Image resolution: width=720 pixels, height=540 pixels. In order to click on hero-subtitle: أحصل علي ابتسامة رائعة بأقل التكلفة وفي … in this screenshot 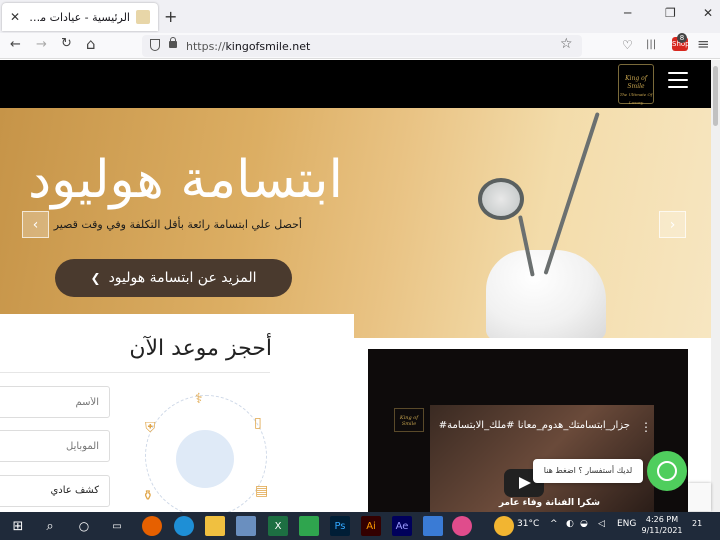, I will do `click(177, 224)`.